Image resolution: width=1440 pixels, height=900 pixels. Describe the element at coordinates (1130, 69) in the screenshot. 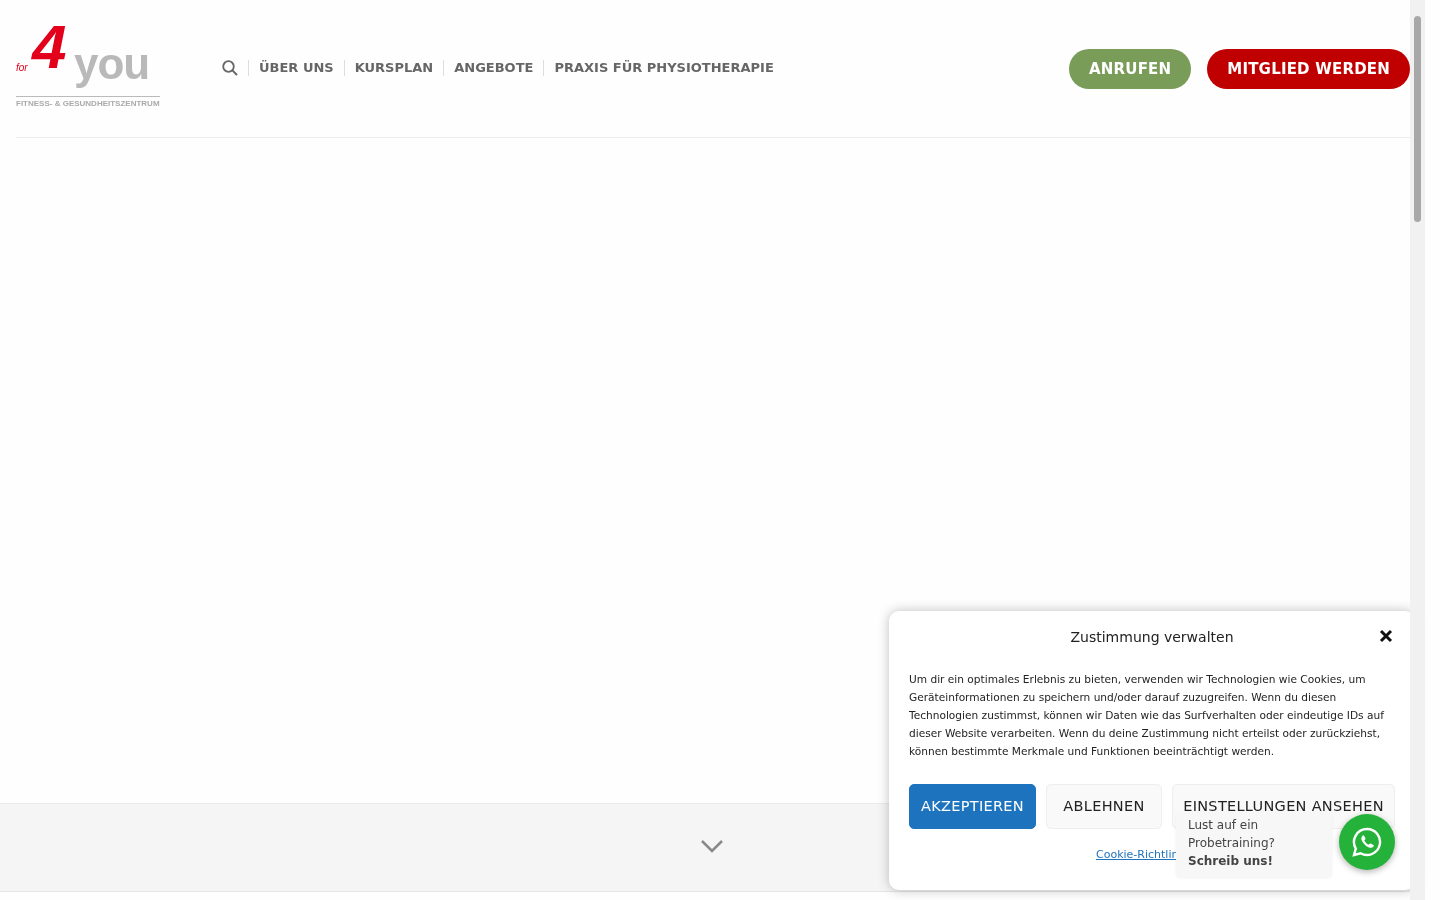

I see `call-button: ANRUFEN` at that location.